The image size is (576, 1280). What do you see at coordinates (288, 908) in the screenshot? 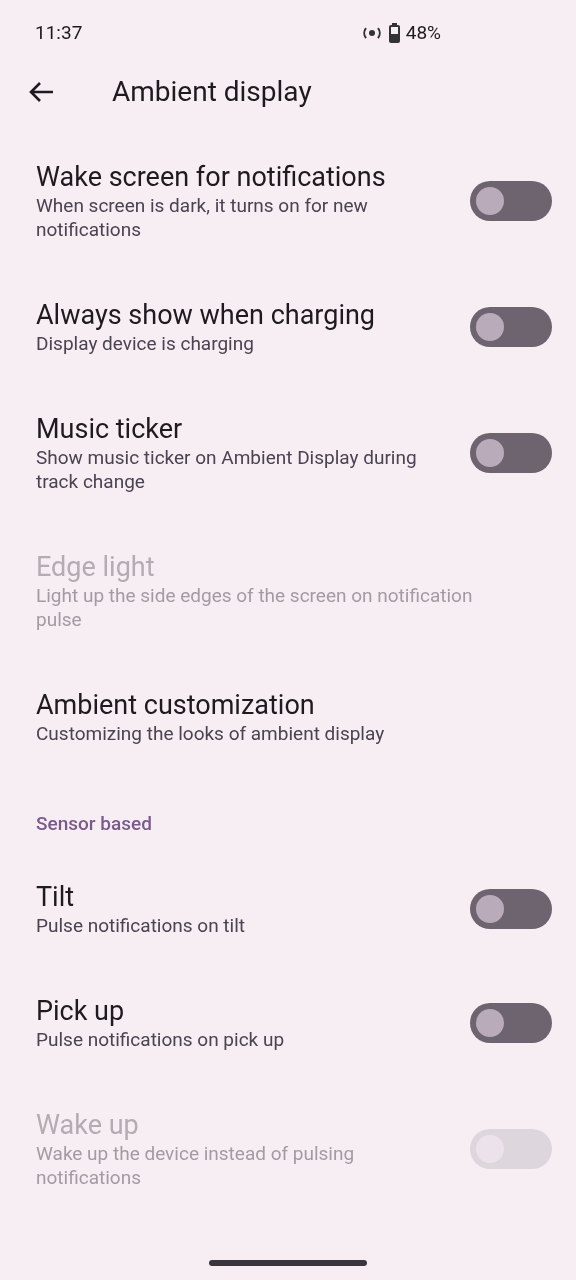
I see `settings-item: Tilt Pulse notifications on tilt` at bounding box center [288, 908].